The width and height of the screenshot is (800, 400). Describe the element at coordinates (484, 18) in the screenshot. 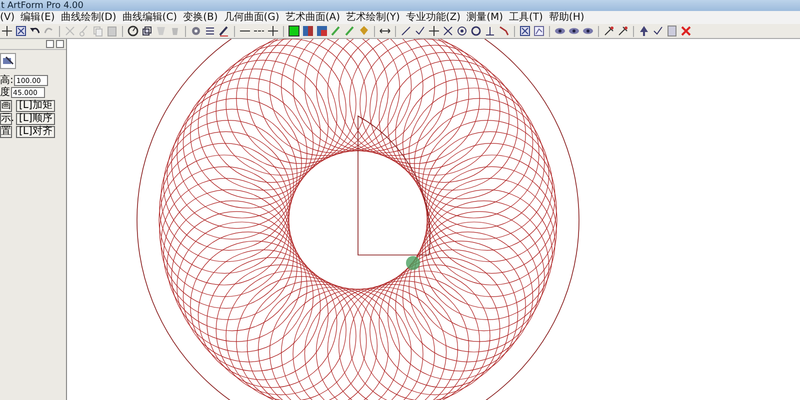

I see `menu-item: 测量(M)` at that location.